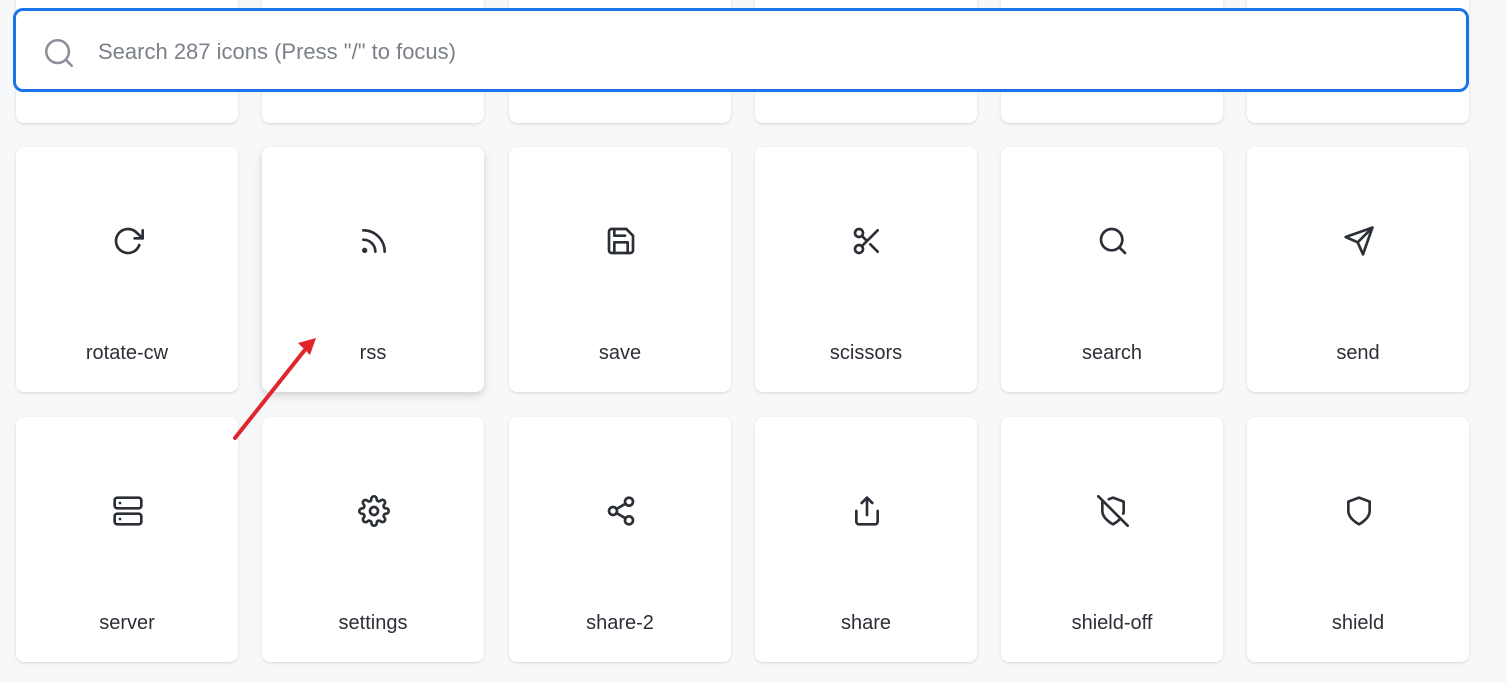 The height and width of the screenshot is (683, 1506). What do you see at coordinates (373, 269) in the screenshot?
I see `icon-card-rss: rss` at bounding box center [373, 269].